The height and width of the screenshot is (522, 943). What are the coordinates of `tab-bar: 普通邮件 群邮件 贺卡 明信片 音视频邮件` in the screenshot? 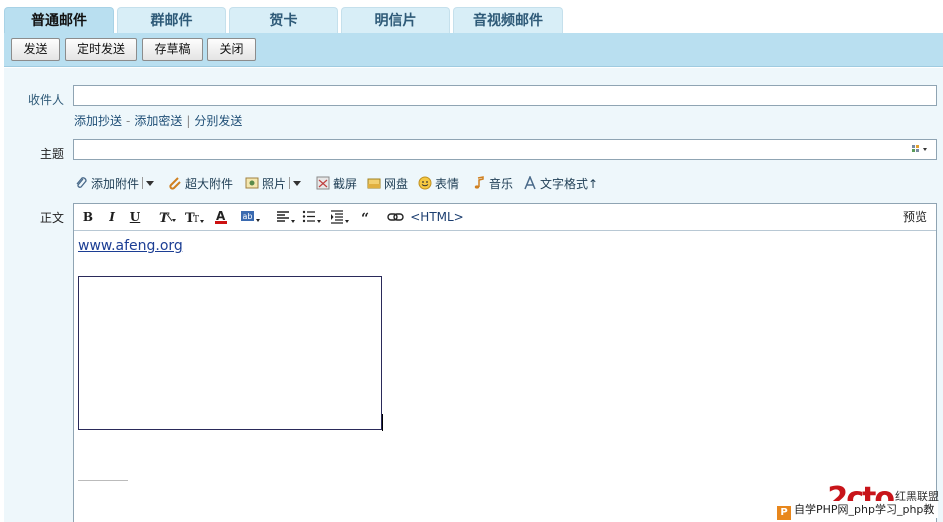 It's located at (471, 16).